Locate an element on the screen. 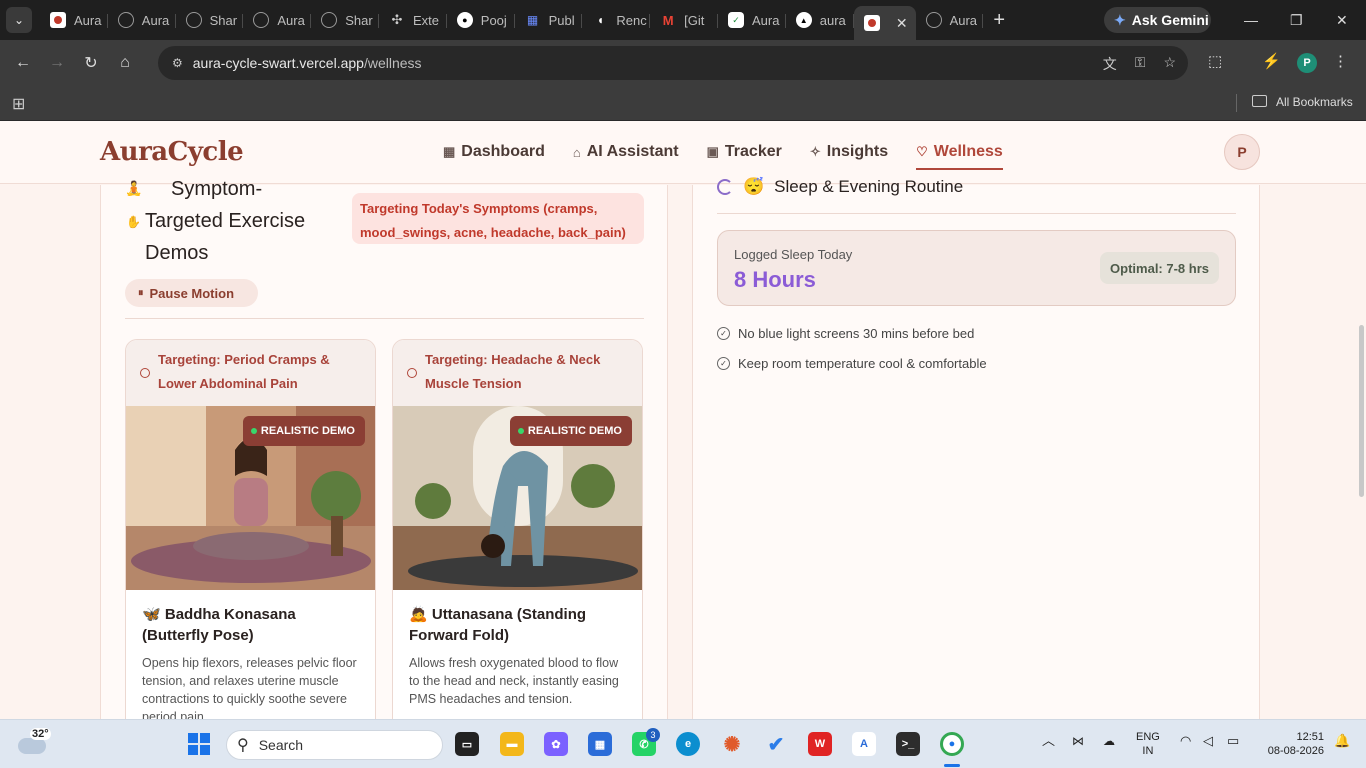 This screenshot has height=768, width=1366. task-view-icon: ▭ is located at coordinates (467, 744).